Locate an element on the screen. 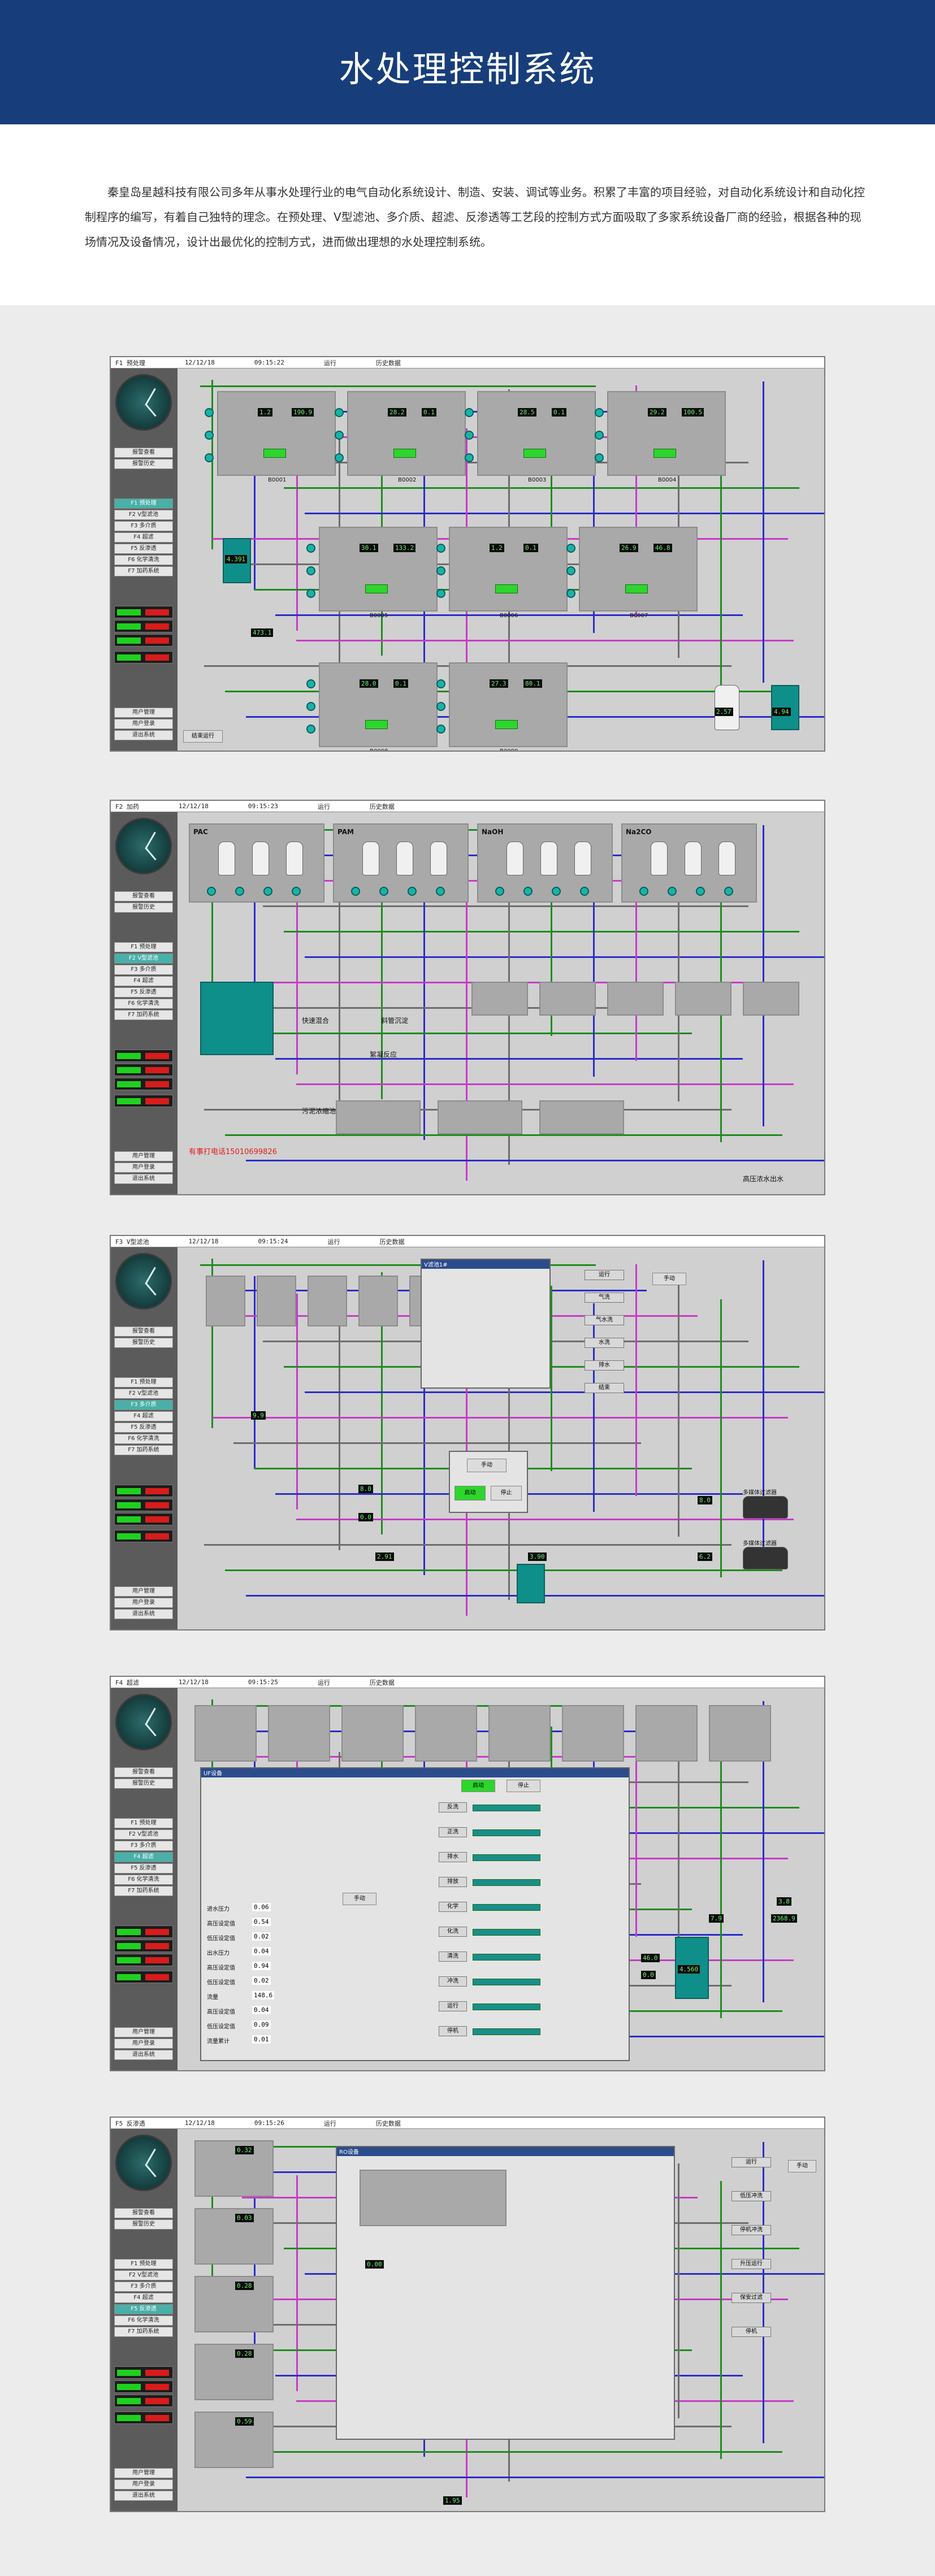  sequence-step: 保安过滤 is located at coordinates (751, 2298).